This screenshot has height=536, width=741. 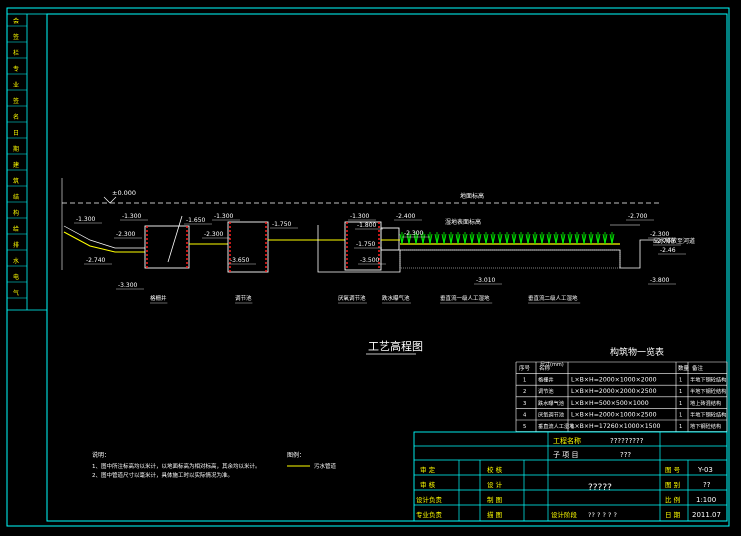 What do you see at coordinates (638, 216) in the screenshot?
I see `elevation-label: -2.700` at bounding box center [638, 216].